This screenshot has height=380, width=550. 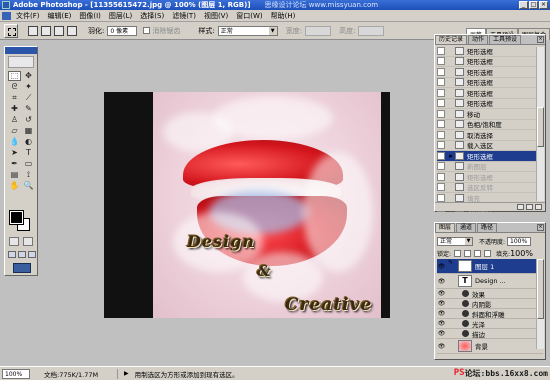 What do you see at coordinates (184, 16) in the screenshot?
I see `menu-filter: 滤镜(T)` at bounding box center [184, 16].